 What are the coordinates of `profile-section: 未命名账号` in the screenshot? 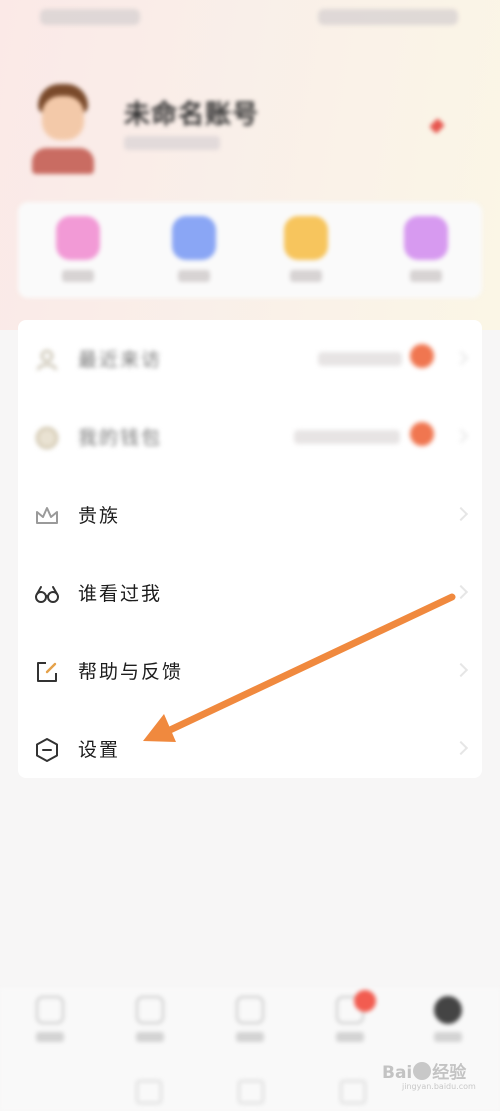 It's located at (250, 130).